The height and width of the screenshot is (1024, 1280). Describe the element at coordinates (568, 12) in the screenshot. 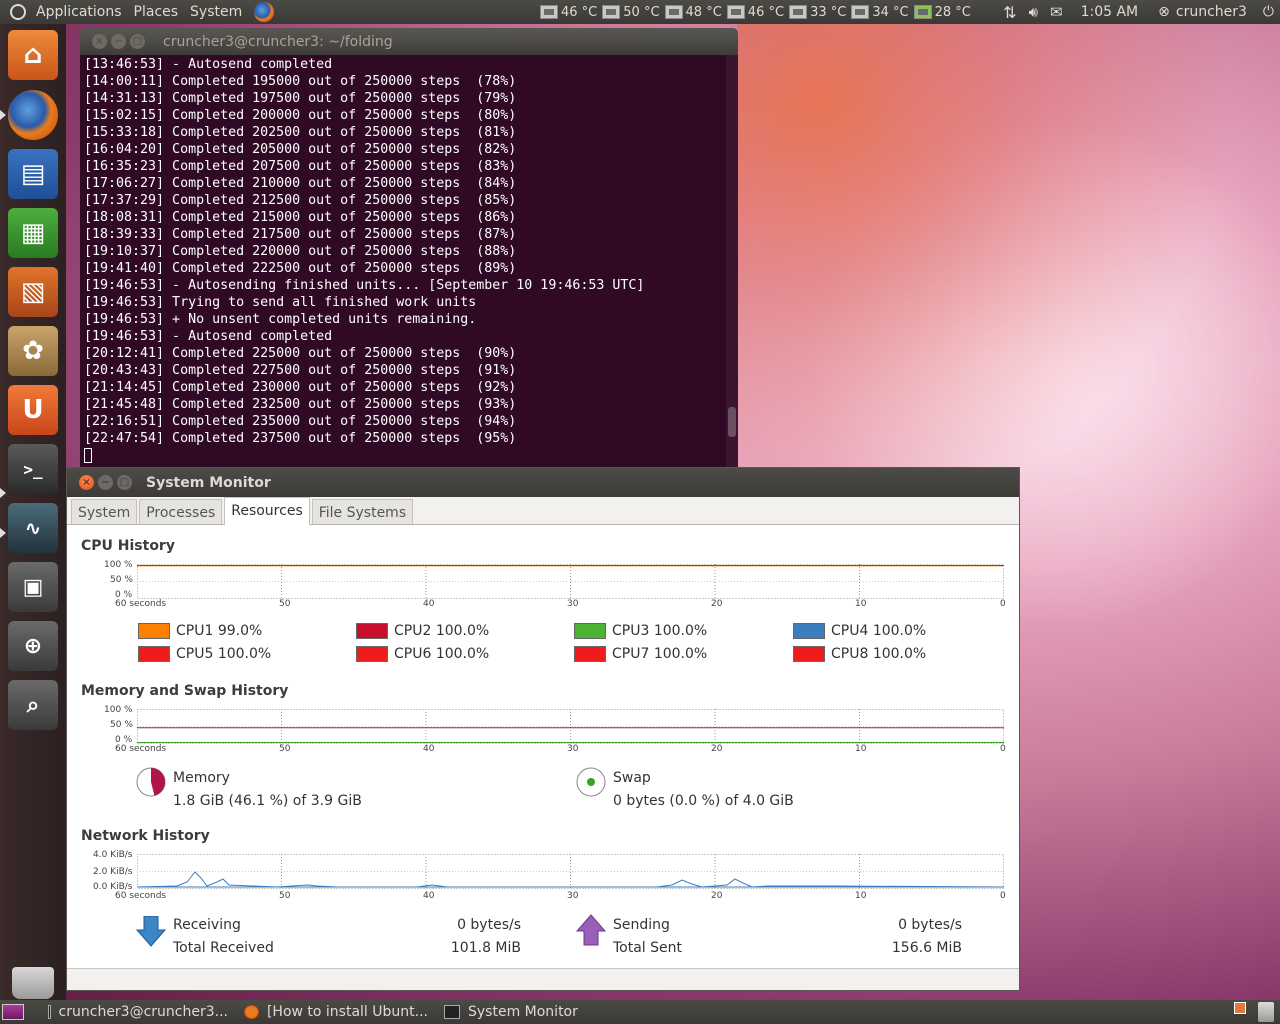

I see `temp-sensor-1: 46 °C` at that location.